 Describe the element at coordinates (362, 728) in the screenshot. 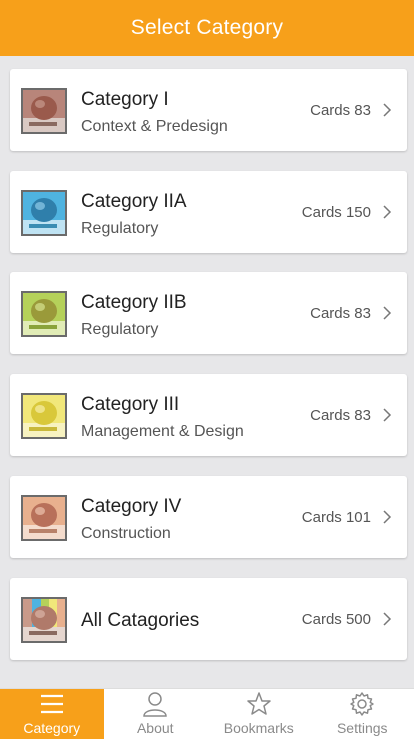

I see `tab-label: Settings` at that location.